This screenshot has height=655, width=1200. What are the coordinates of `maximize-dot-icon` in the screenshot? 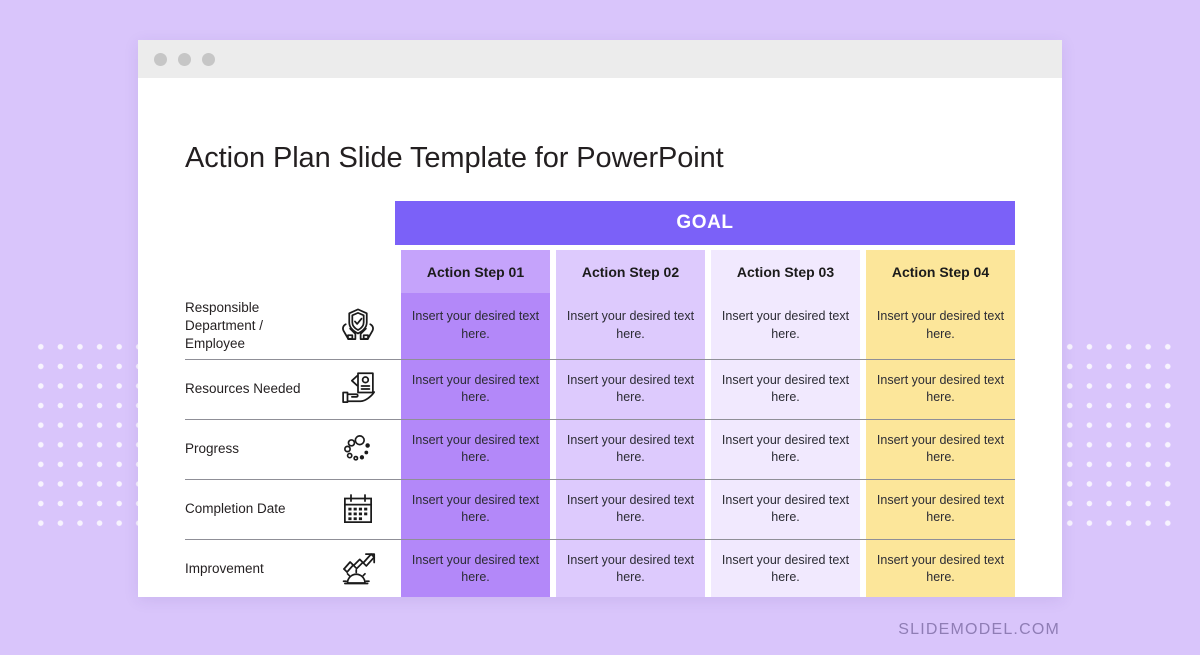 It's located at (208, 59).